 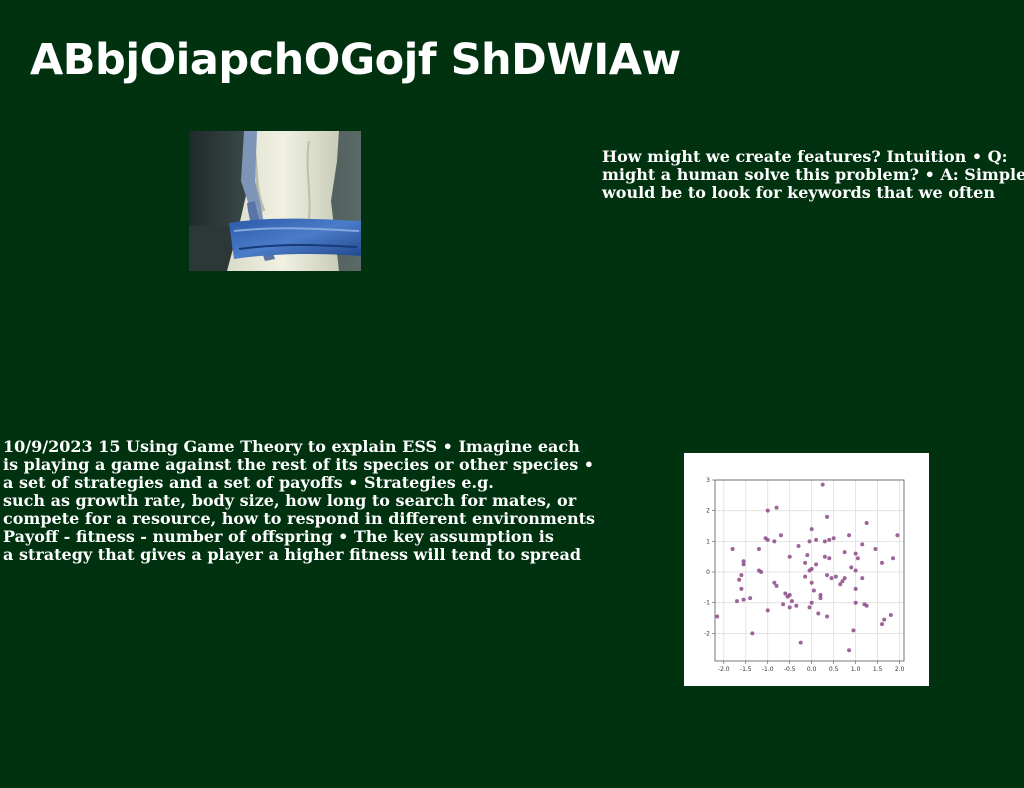 What do you see at coordinates (708, 572) in the screenshot?
I see `y-tick-label: 0` at bounding box center [708, 572].